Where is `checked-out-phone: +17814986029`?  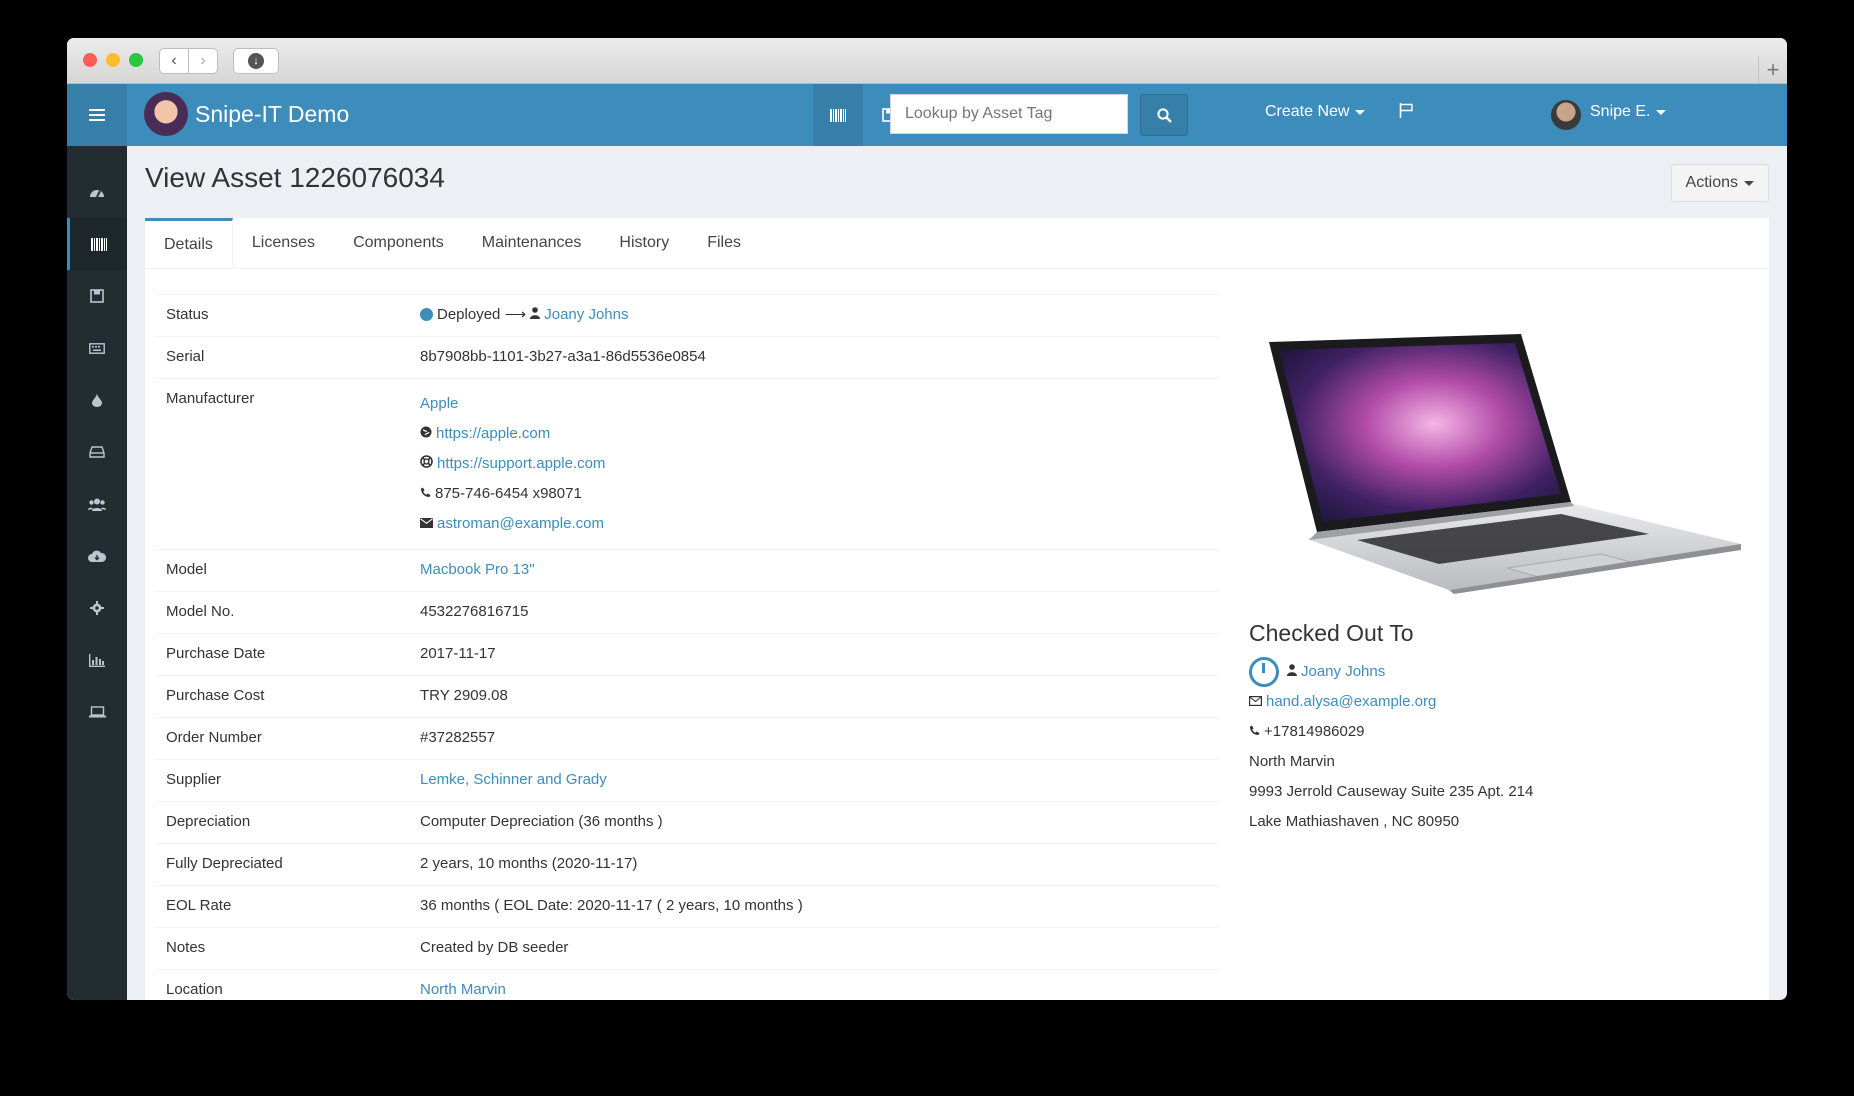 checked-out-phone: +17814986029 is located at coordinates (1499, 732).